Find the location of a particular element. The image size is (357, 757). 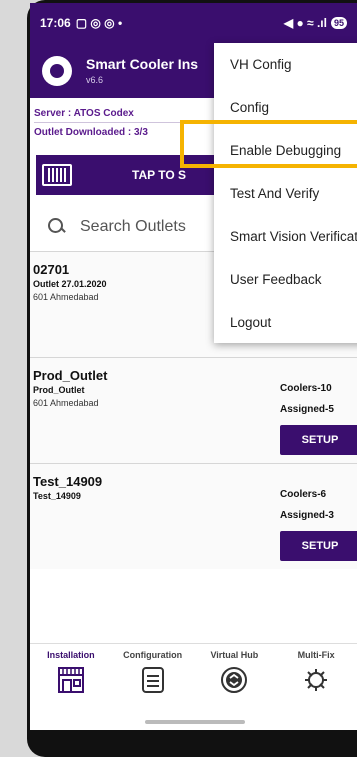

notification-icon: ▢ ◎ ◎ • is located at coordinates (99, 23).